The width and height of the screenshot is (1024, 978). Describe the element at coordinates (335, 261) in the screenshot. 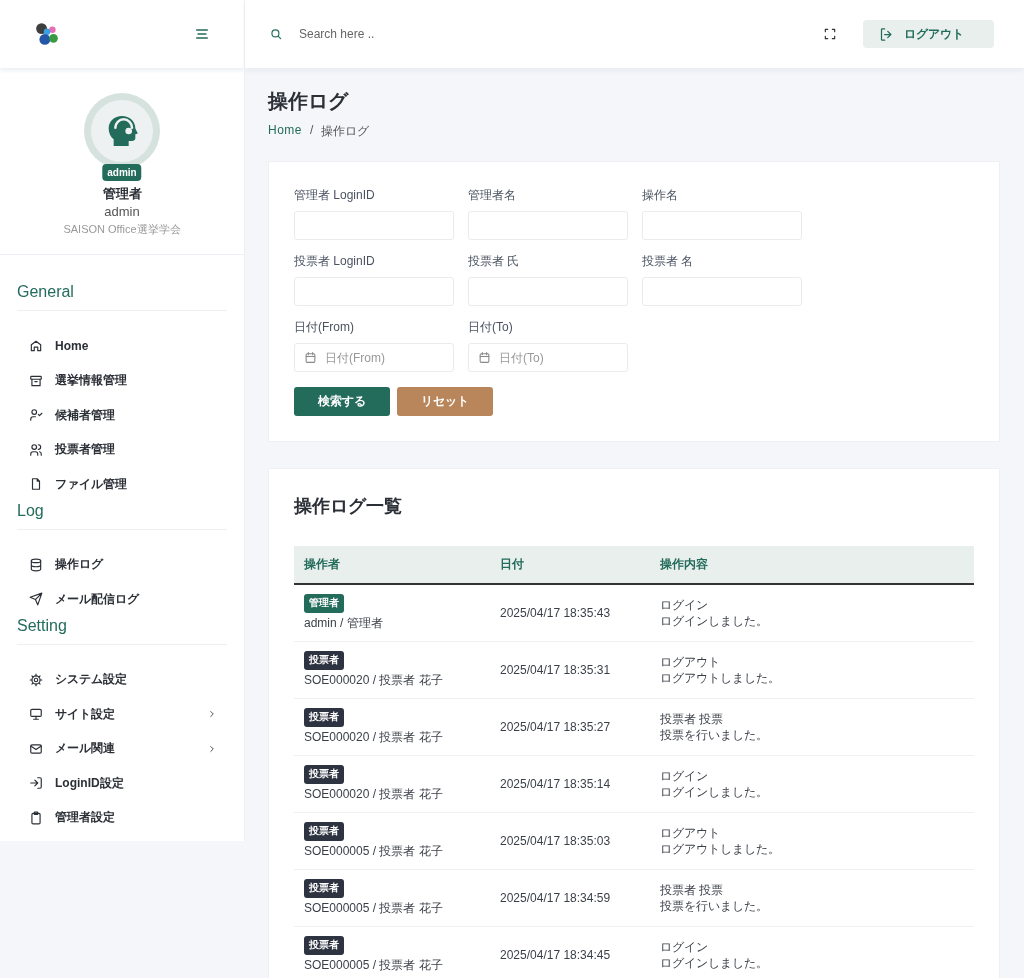

I see `field-label: 投票者 LoginID` at that location.